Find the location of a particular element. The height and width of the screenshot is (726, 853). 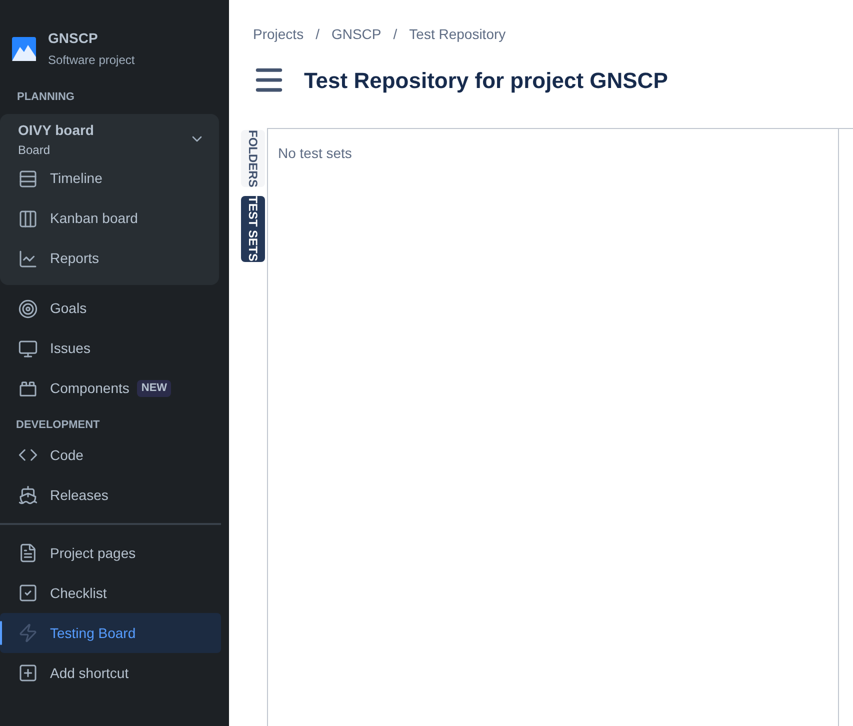

new-badge: NEW is located at coordinates (154, 388).